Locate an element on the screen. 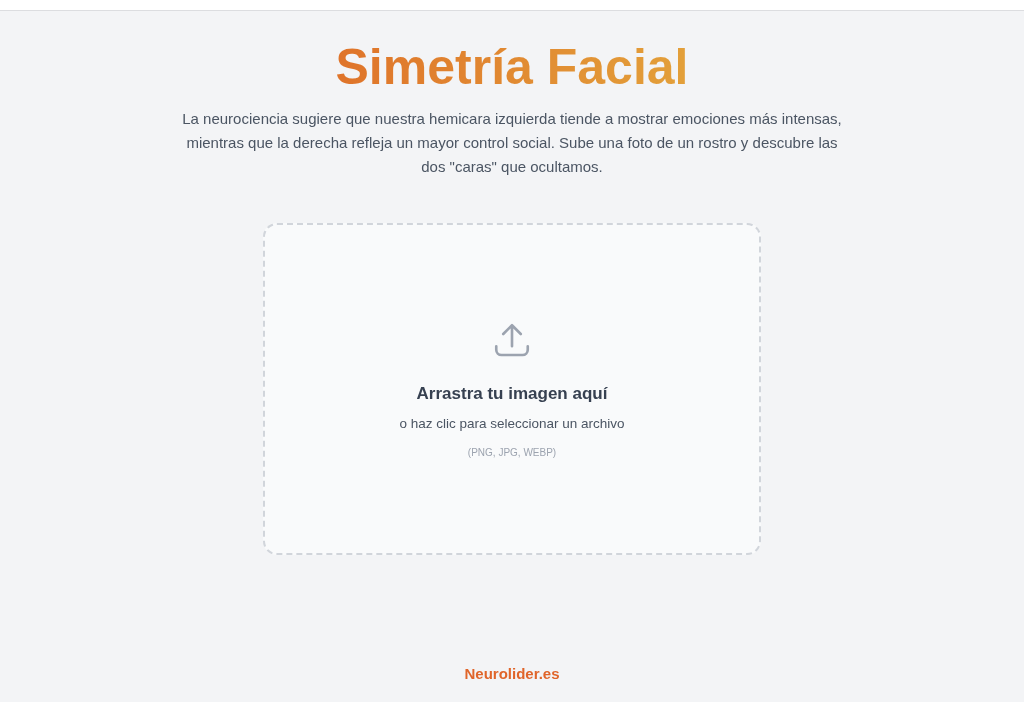 The width and height of the screenshot is (1024, 702). intro-paragraph: La neurociencia sugiere que nuestra hemicara izquierda tiende a mostrar emociones más intensas, mientras que la derecha refleja un mayor control social. Sube una foto de un rostro y descubre las dos "caras" que ocultamos. is located at coordinates (512, 143).